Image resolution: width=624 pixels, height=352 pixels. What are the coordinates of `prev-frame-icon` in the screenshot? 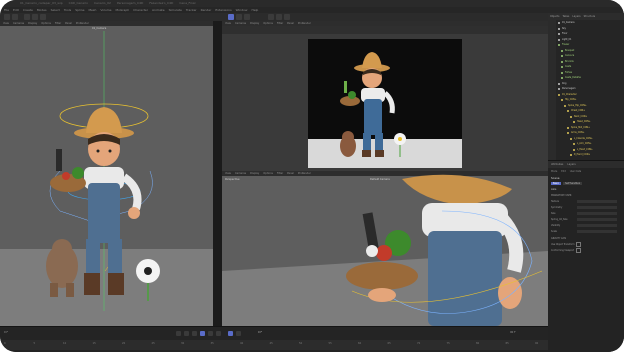 It's located at (194, 333).